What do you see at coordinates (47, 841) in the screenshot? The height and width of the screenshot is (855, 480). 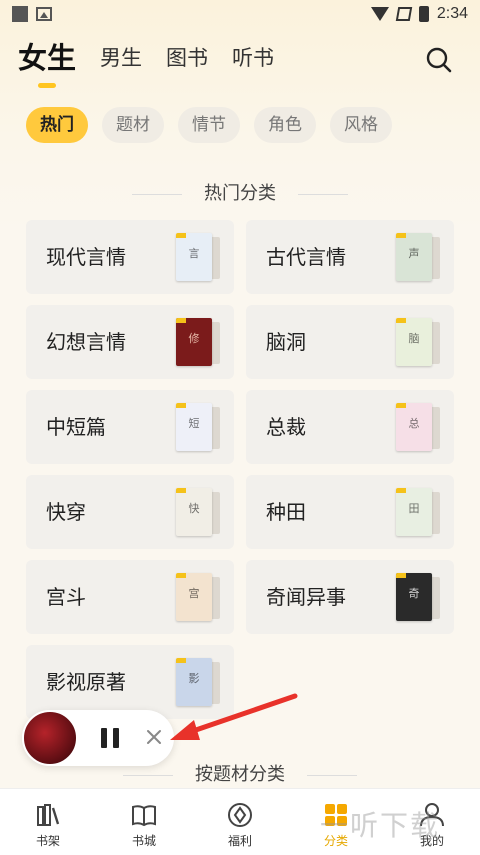 I see `nav-label: 书架` at bounding box center [47, 841].